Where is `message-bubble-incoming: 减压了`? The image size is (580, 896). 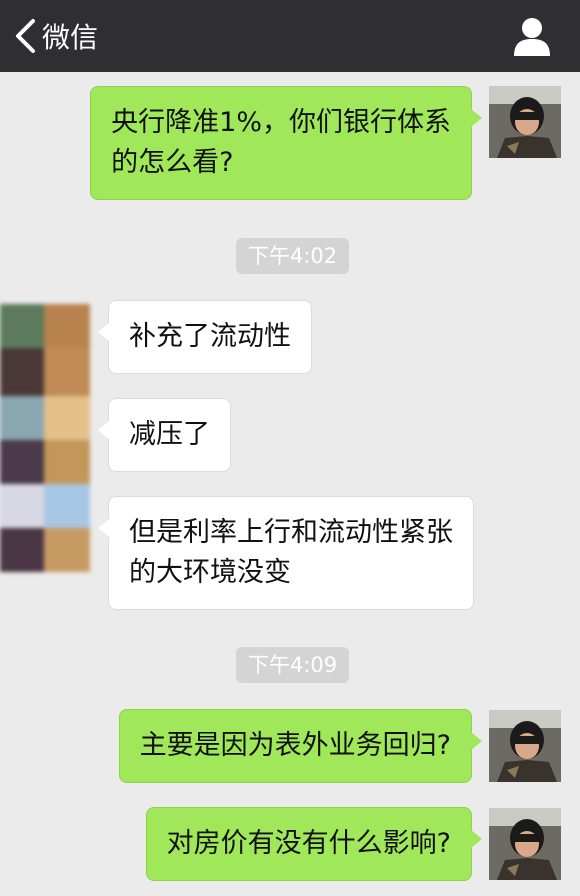
message-bubble-incoming: 减压了 is located at coordinates (164, 435).